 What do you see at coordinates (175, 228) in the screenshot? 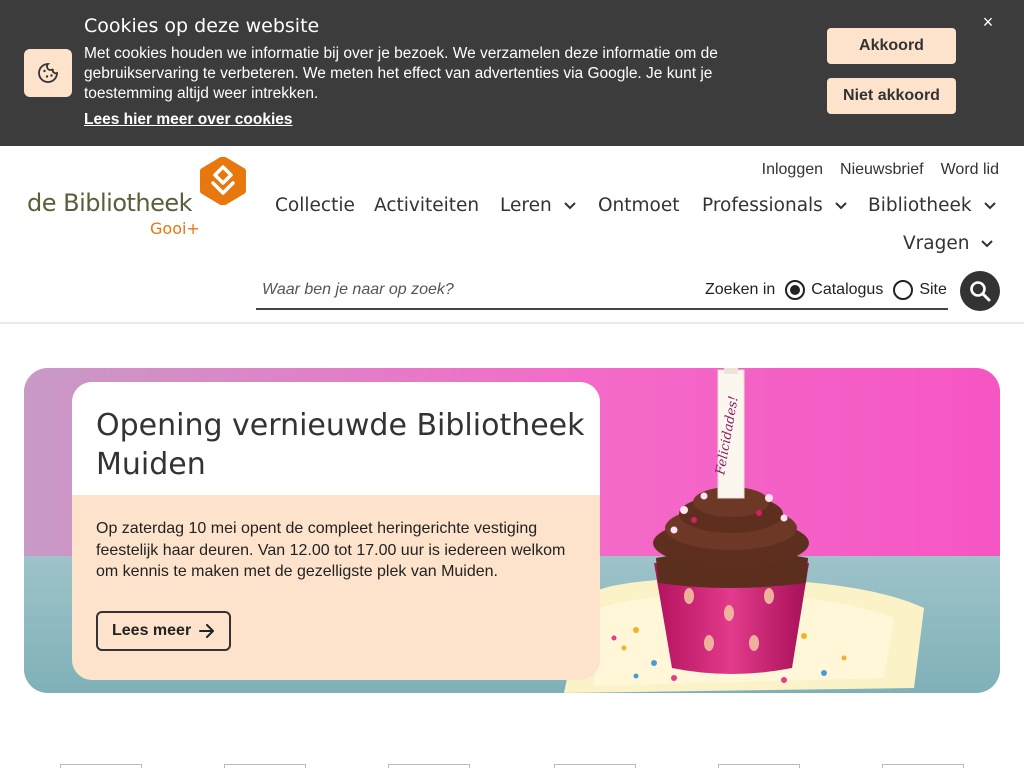
I see `logo-subtitle: Gooi+` at bounding box center [175, 228].